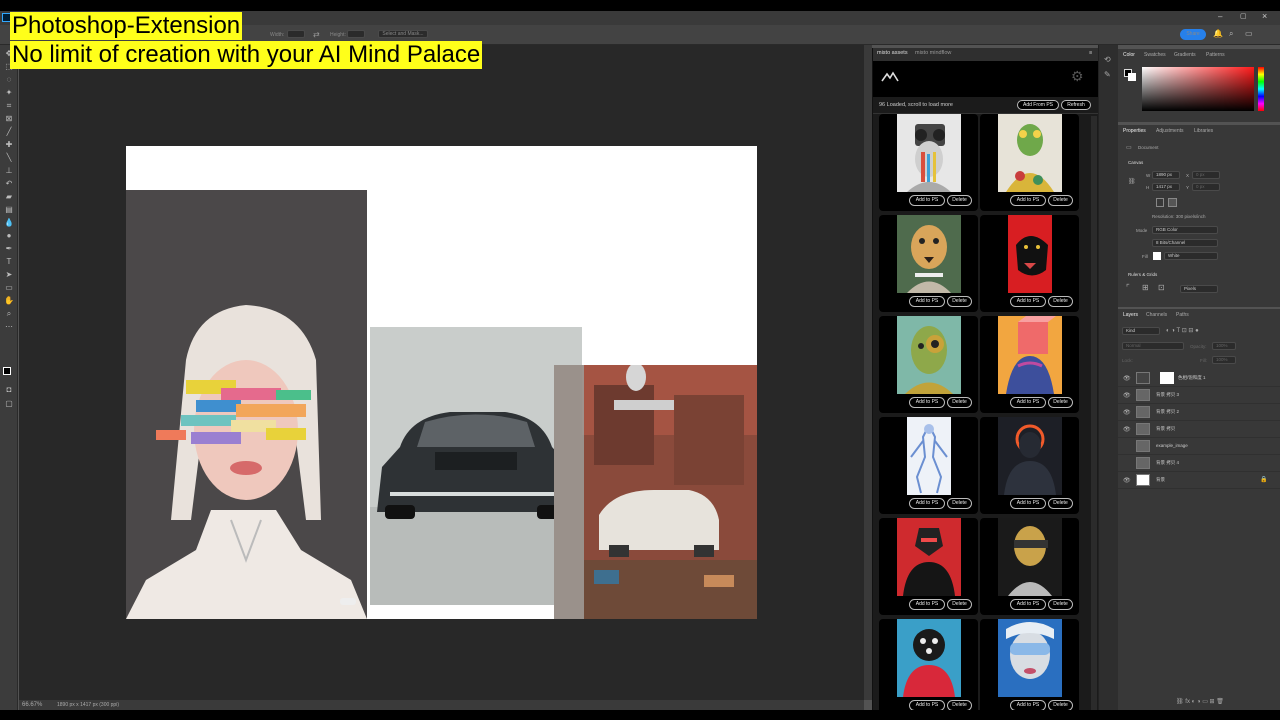 The width and height of the screenshot is (1280, 720). I want to click on rectangle-tool-icon: ▭, so click(9, 288).